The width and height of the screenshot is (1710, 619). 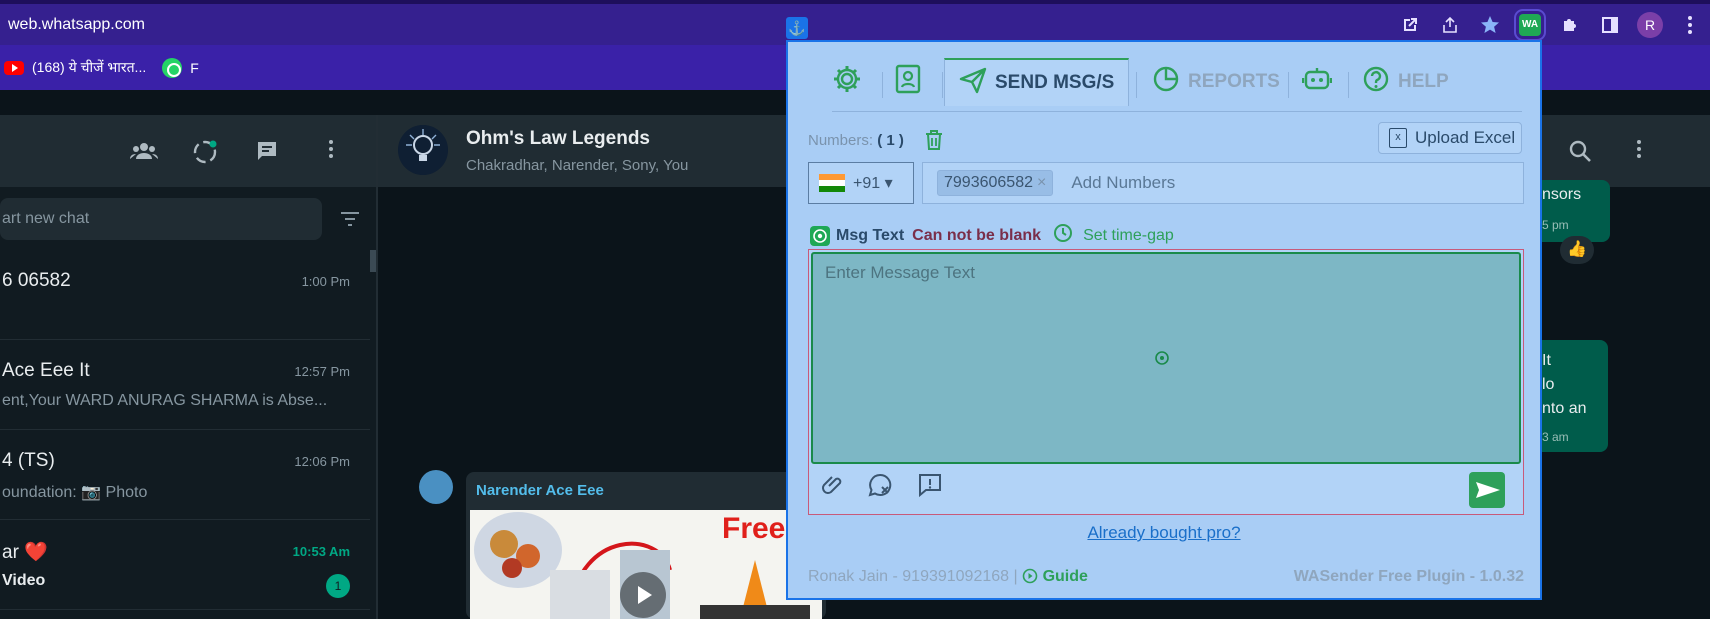 I want to click on set-time-gap-link: Set time-gap, so click(x=1128, y=236).